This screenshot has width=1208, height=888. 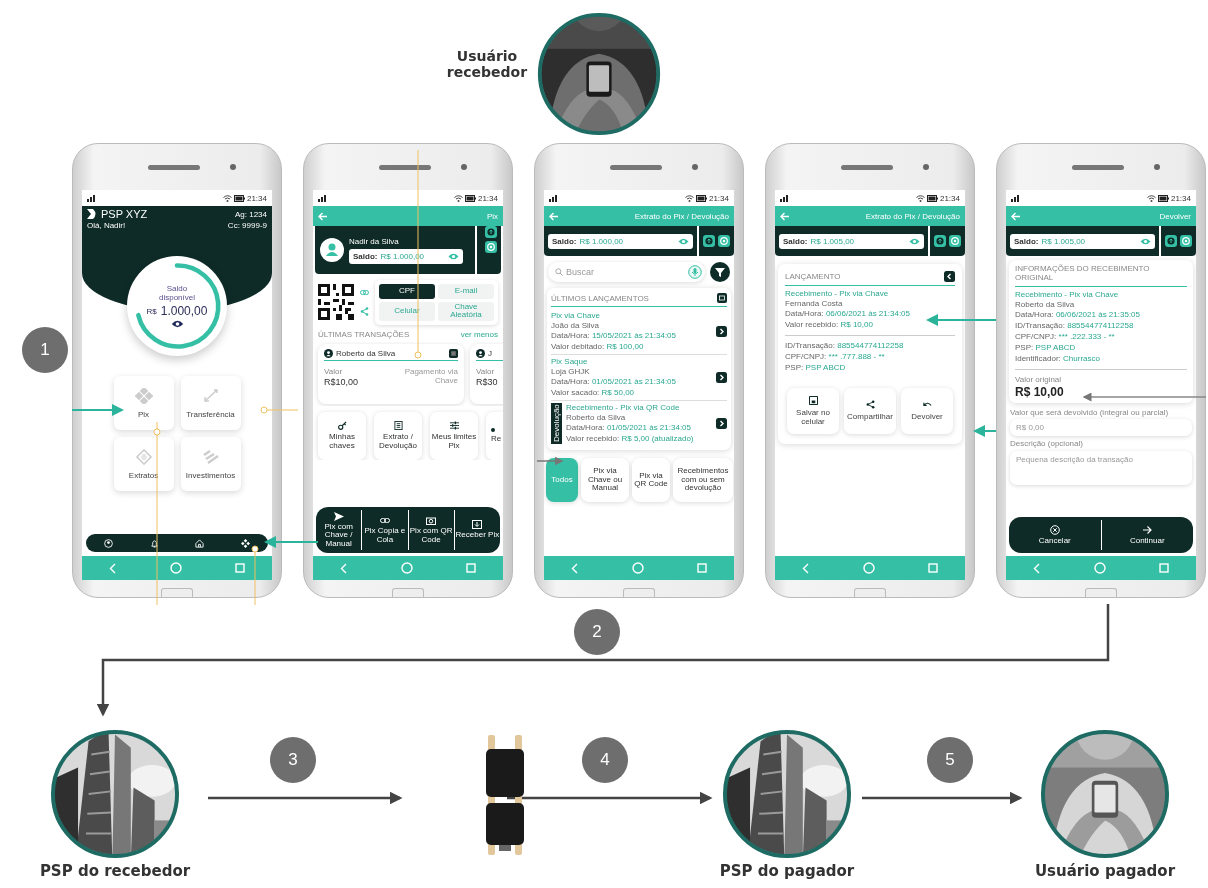 I want to click on description-field: Pequena descrição da transação, so click(x=1101, y=468).